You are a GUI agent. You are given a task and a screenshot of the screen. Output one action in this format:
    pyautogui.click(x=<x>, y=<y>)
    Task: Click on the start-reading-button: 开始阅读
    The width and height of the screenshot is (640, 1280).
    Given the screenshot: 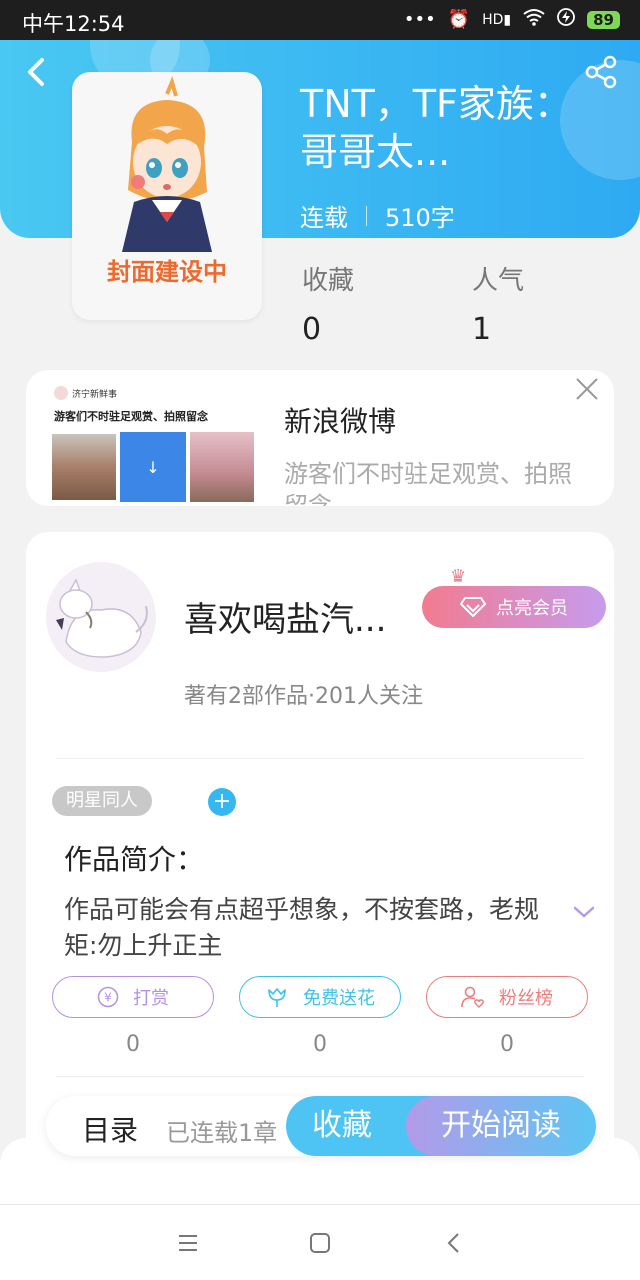 What is the action you would take?
    pyautogui.click(x=501, y=1126)
    